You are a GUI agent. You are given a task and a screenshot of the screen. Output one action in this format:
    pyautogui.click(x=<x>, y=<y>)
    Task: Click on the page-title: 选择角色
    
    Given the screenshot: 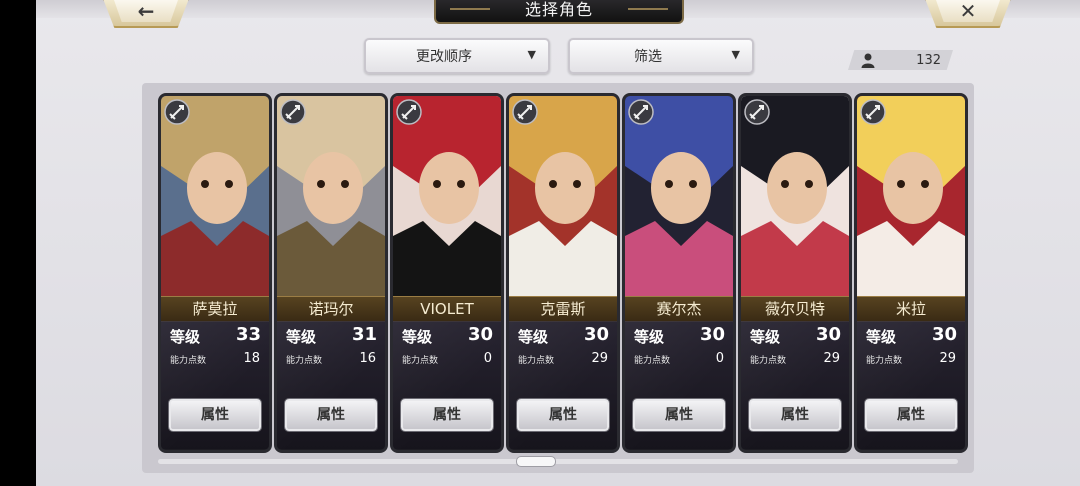 What is the action you would take?
    pyautogui.click(x=558, y=9)
    